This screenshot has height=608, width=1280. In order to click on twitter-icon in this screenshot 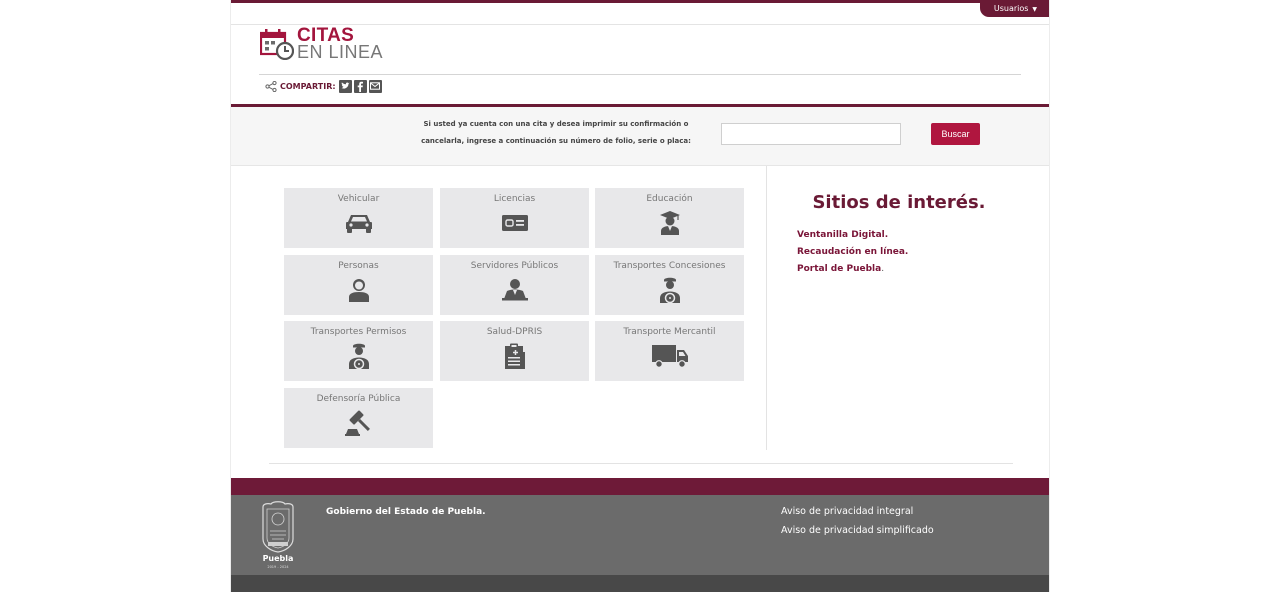, I will do `click(345, 86)`.